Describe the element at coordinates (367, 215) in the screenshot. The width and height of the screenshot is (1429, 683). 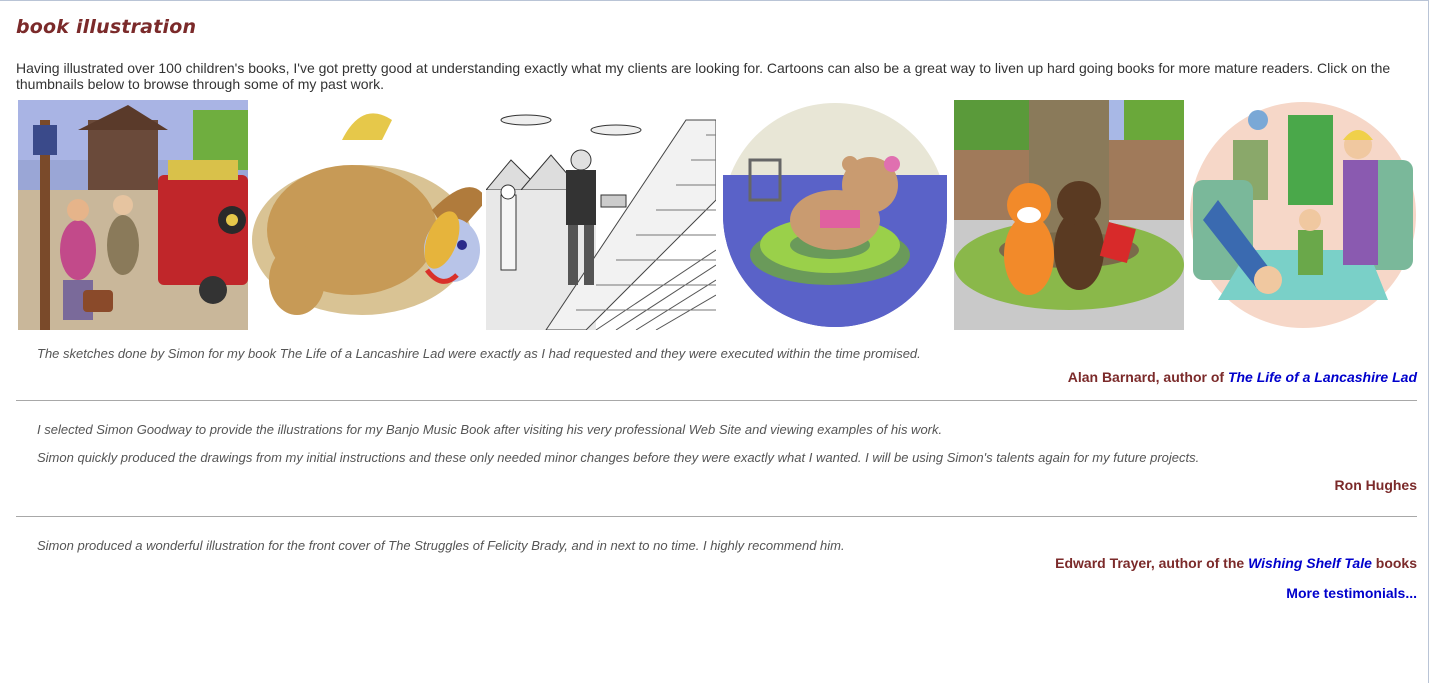
I see `thumbnail-falling-bear` at that location.